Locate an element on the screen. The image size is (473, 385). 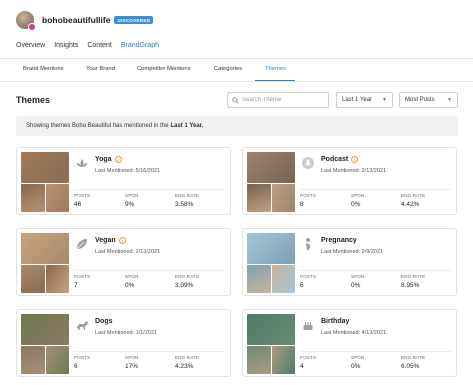
info-period: Last 1 Year. is located at coordinates (187, 126).